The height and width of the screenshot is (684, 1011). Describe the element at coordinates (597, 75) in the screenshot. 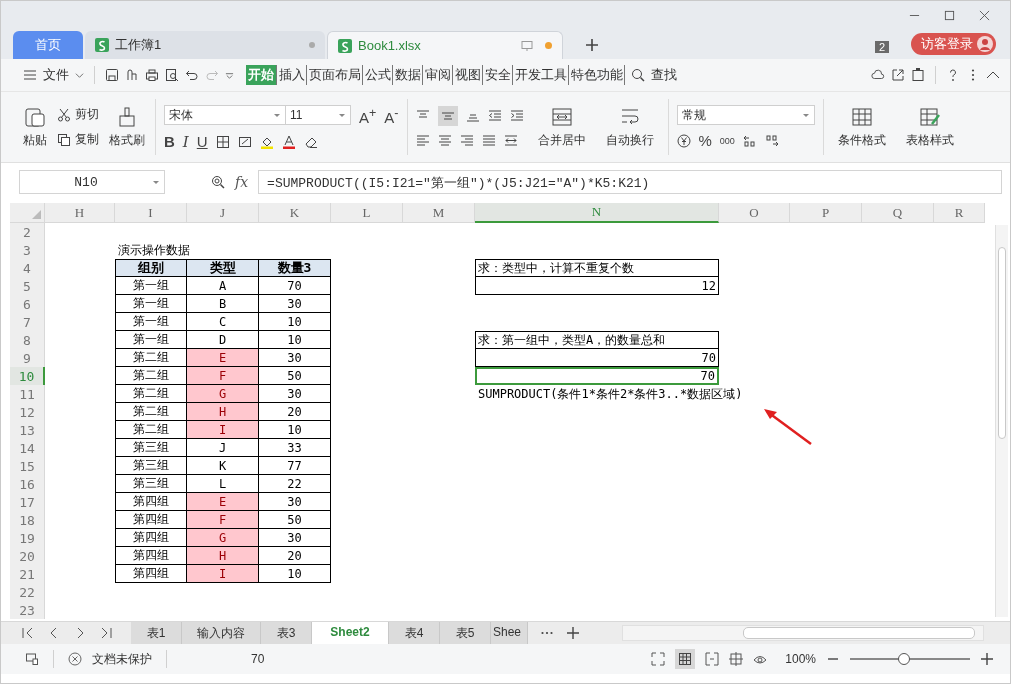

I see `ribbon-tab: 特色功能` at that location.